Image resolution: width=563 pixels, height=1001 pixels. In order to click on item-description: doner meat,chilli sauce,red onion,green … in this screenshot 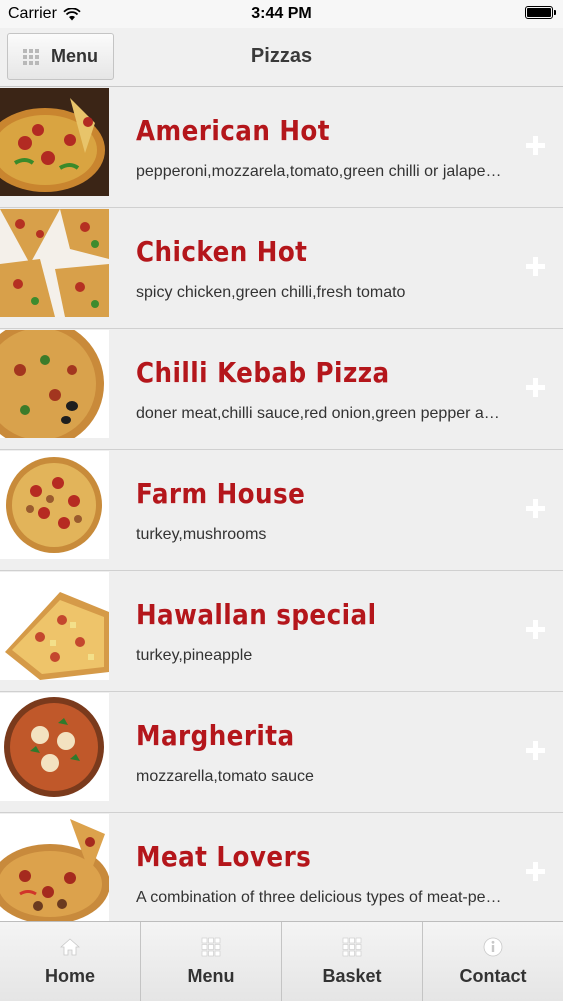, I will do `click(322, 413)`.